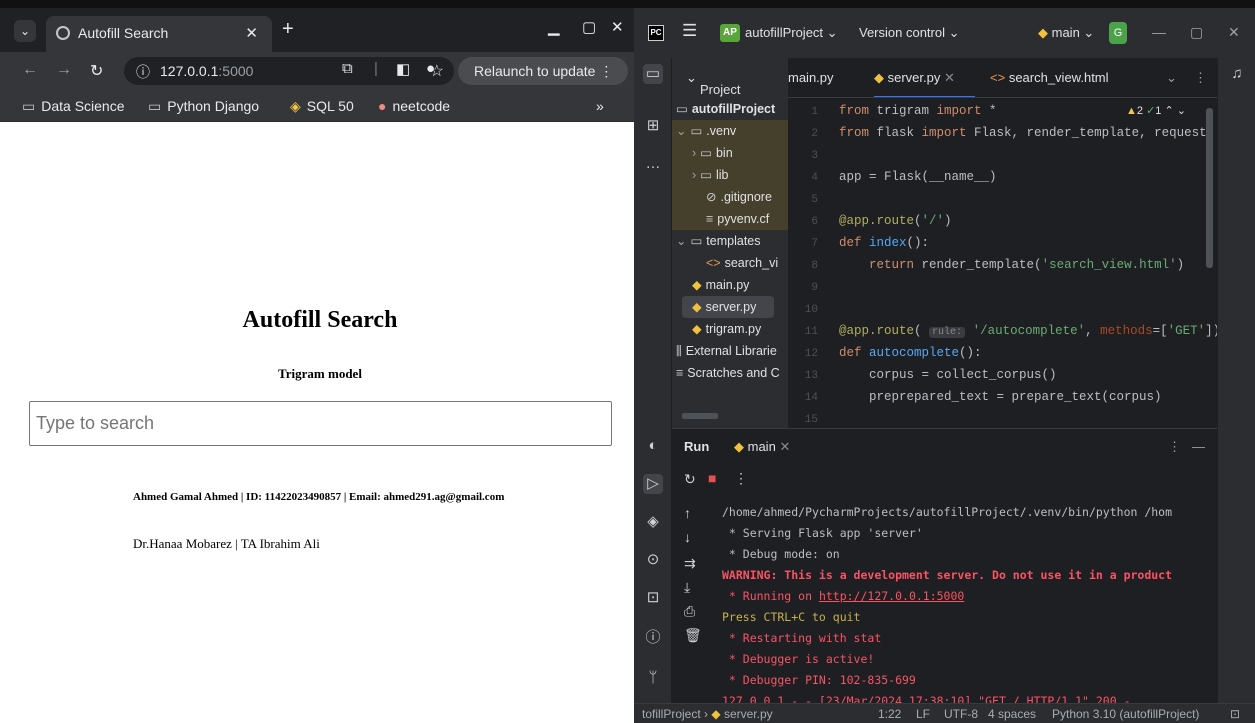 The image size is (1255, 723). Describe the element at coordinates (730, 219) in the screenshot. I see `tree-pyvenv: ≡ pyvenv.cf` at that location.